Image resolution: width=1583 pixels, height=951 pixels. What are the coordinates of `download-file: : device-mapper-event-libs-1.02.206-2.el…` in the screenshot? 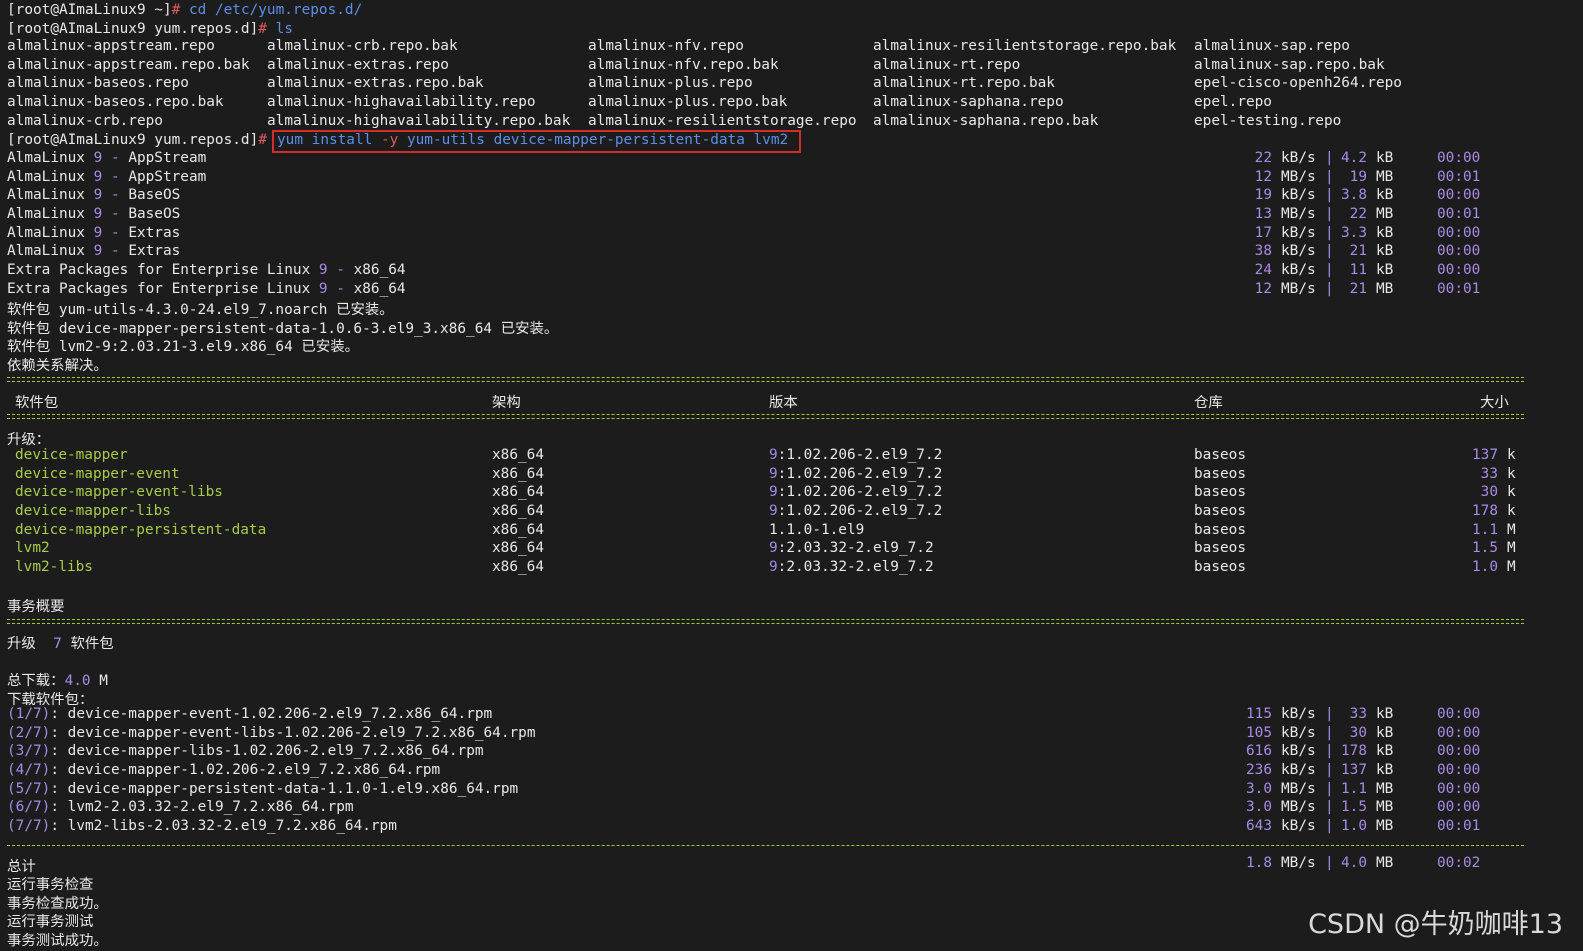 It's located at (293, 732).